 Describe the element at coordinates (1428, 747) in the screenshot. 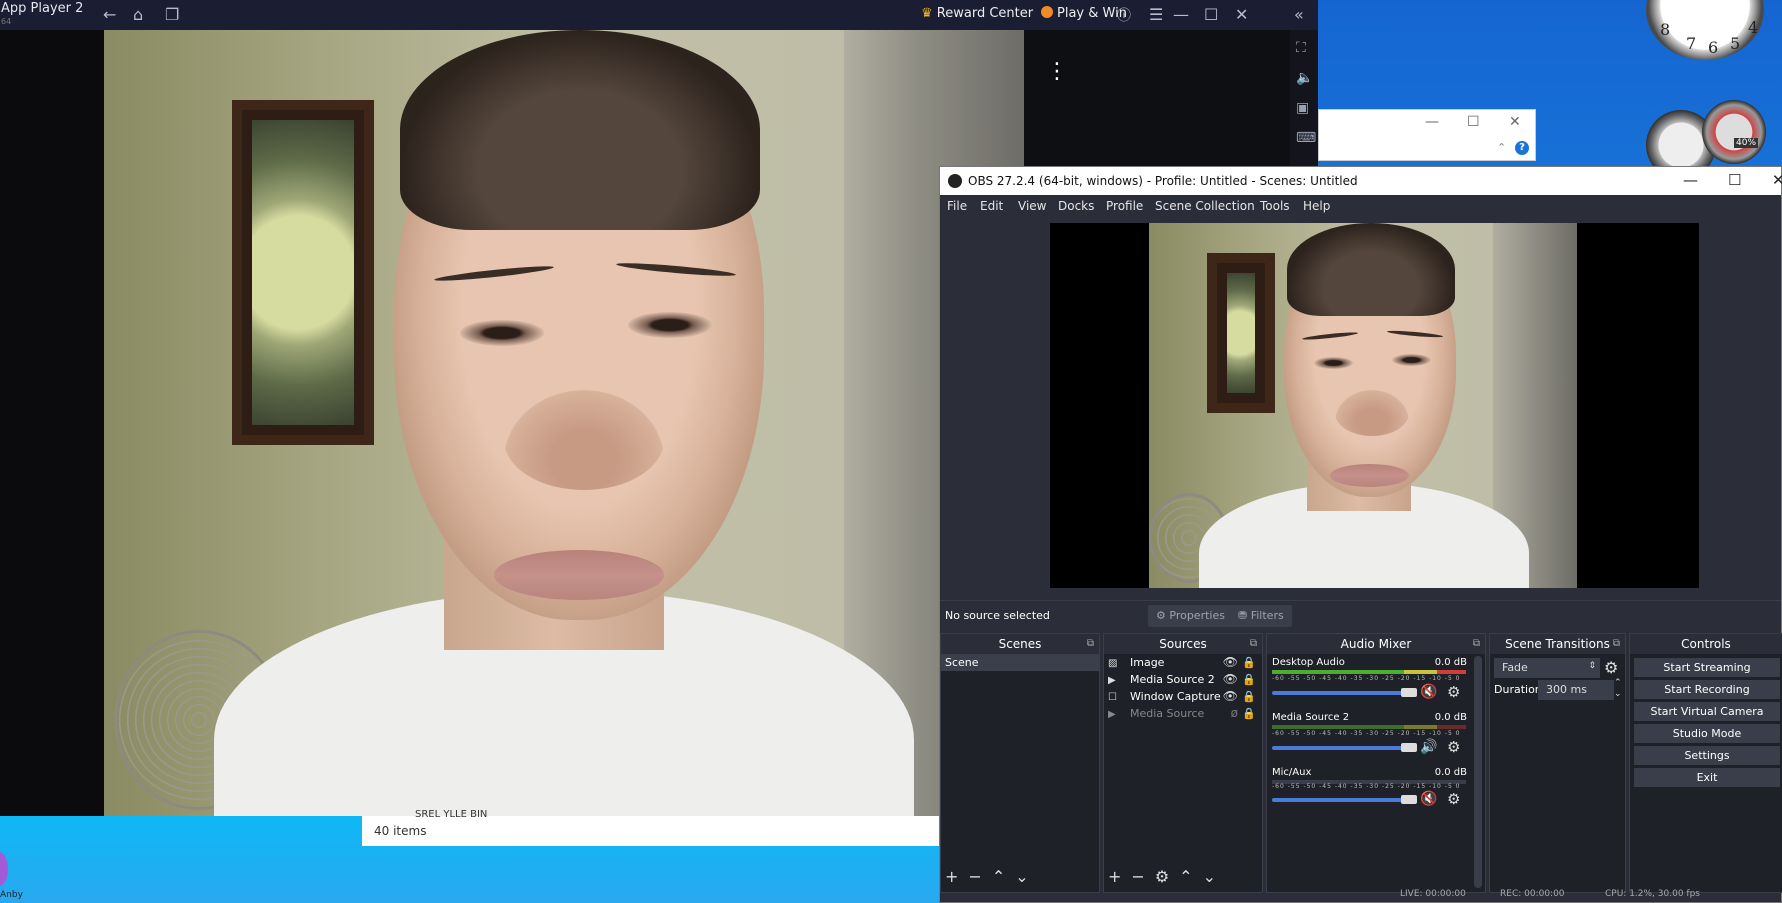

I see `speaker-icon: 🔊` at that location.